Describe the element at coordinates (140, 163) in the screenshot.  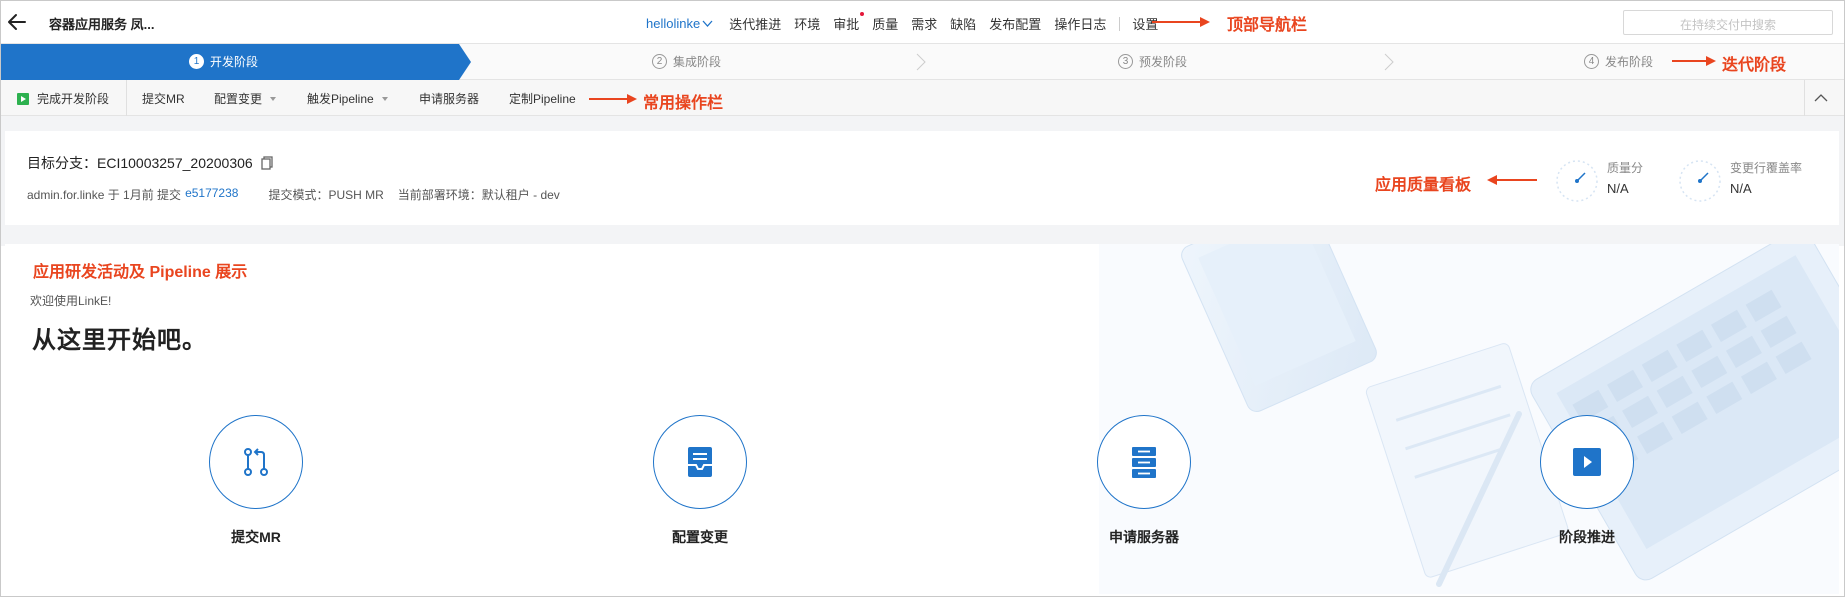
I see `branch-title-text: 目标分支：ECI10003257_20200306` at that location.